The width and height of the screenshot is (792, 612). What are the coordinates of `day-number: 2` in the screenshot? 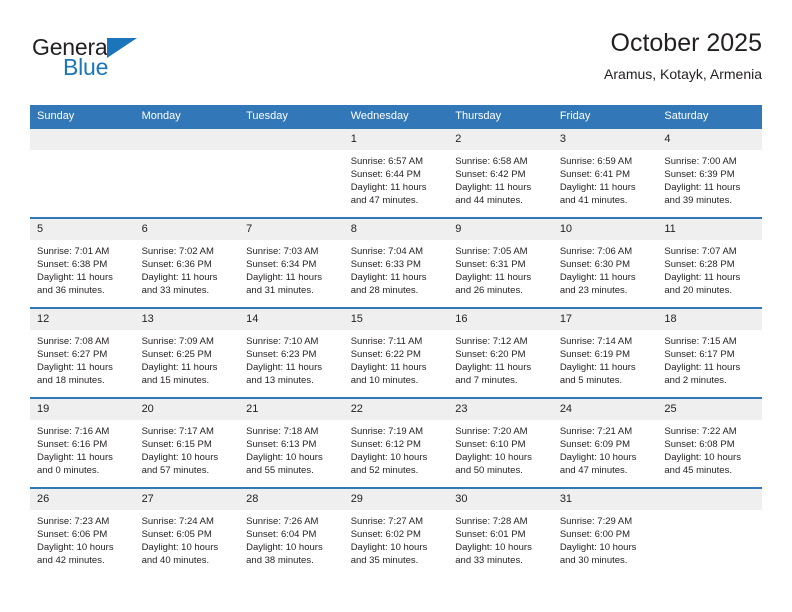 It's located at (500, 139).